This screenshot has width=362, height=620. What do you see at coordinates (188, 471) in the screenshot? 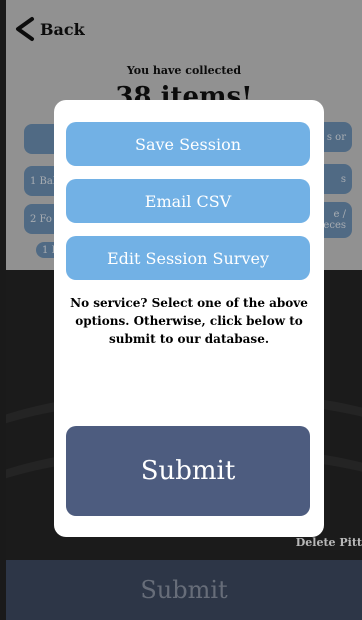
I see `submit-button: Submit` at bounding box center [188, 471].